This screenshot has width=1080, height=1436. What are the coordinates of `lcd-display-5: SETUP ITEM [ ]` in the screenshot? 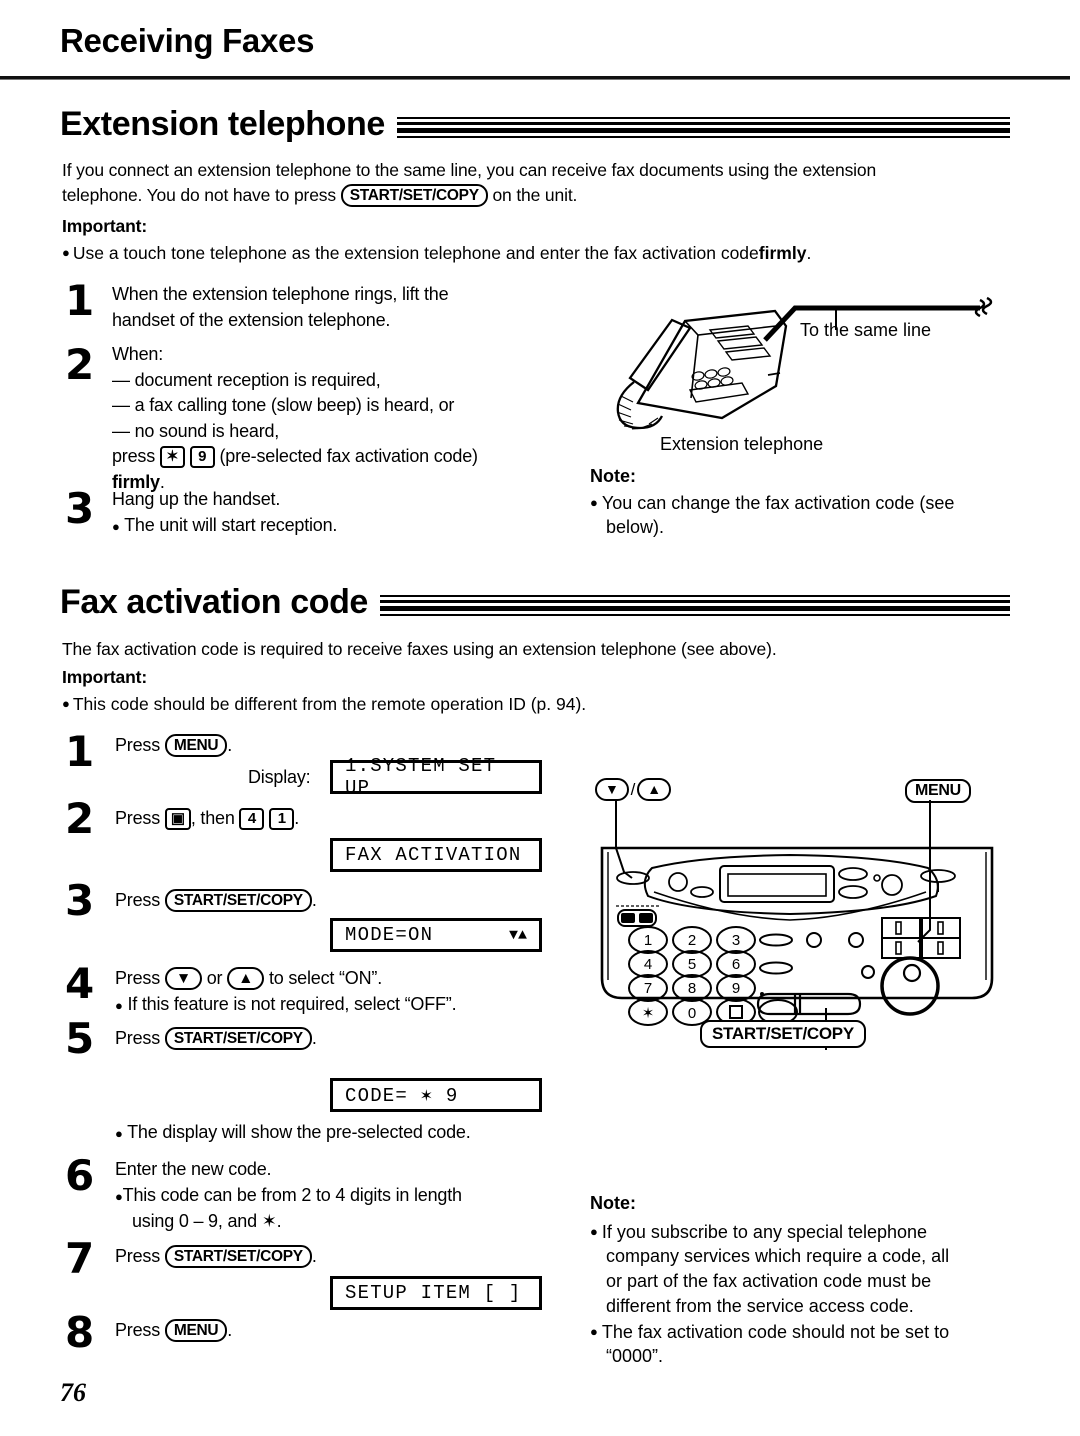 It's located at (436, 1293).